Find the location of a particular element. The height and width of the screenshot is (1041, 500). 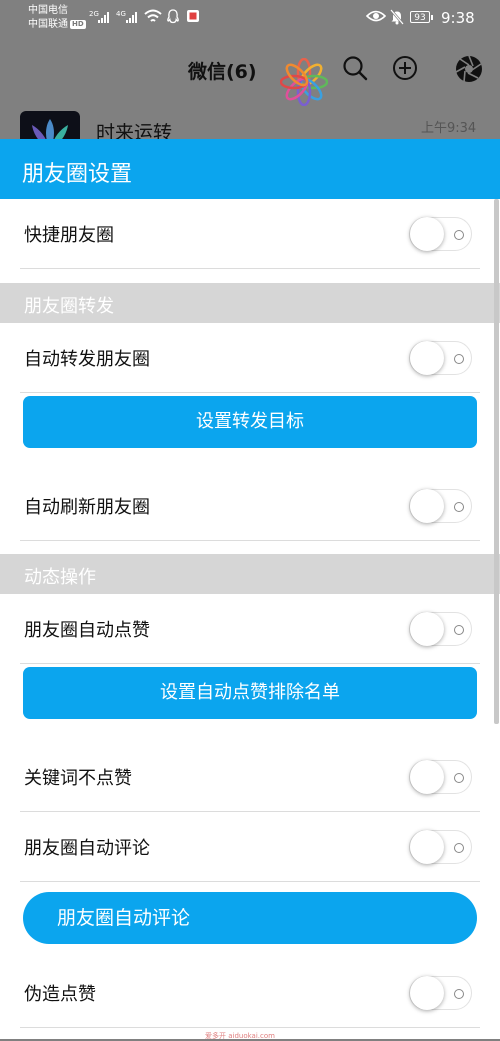

search-icon is located at coordinates (355, 68).